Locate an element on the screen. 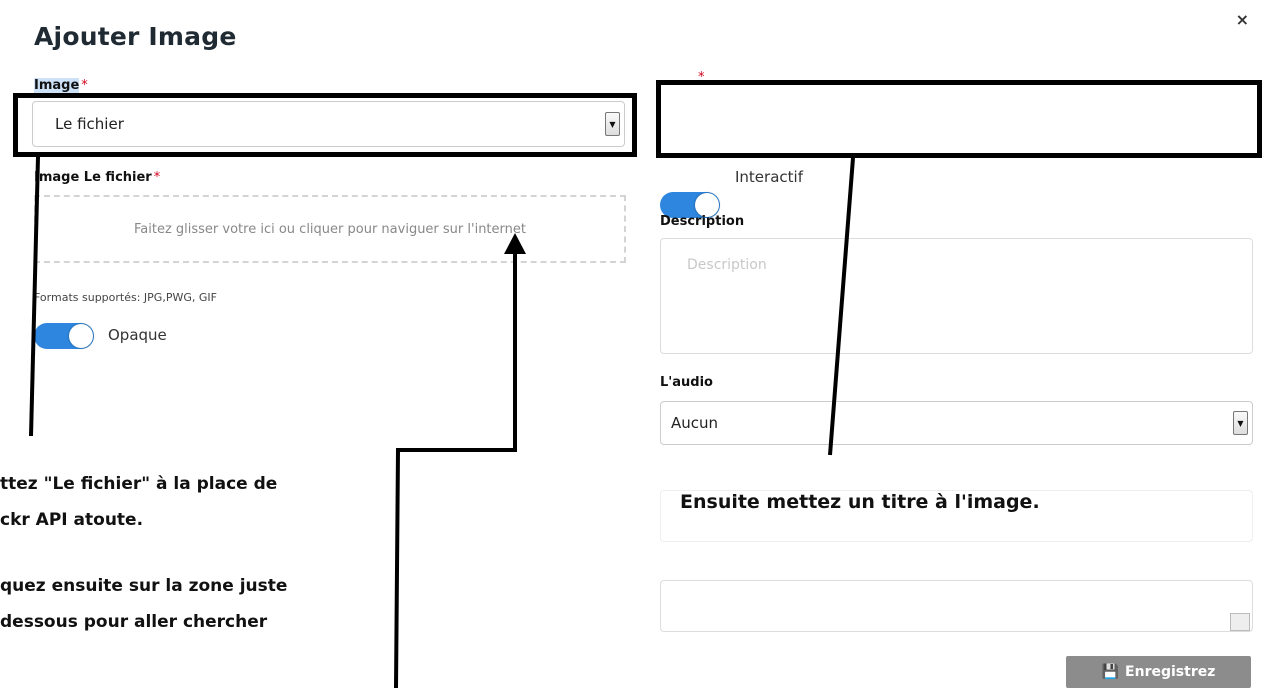 The image size is (1269, 688). annotation-text-right: Ensuite mettez un titre à l'image. is located at coordinates (860, 502).